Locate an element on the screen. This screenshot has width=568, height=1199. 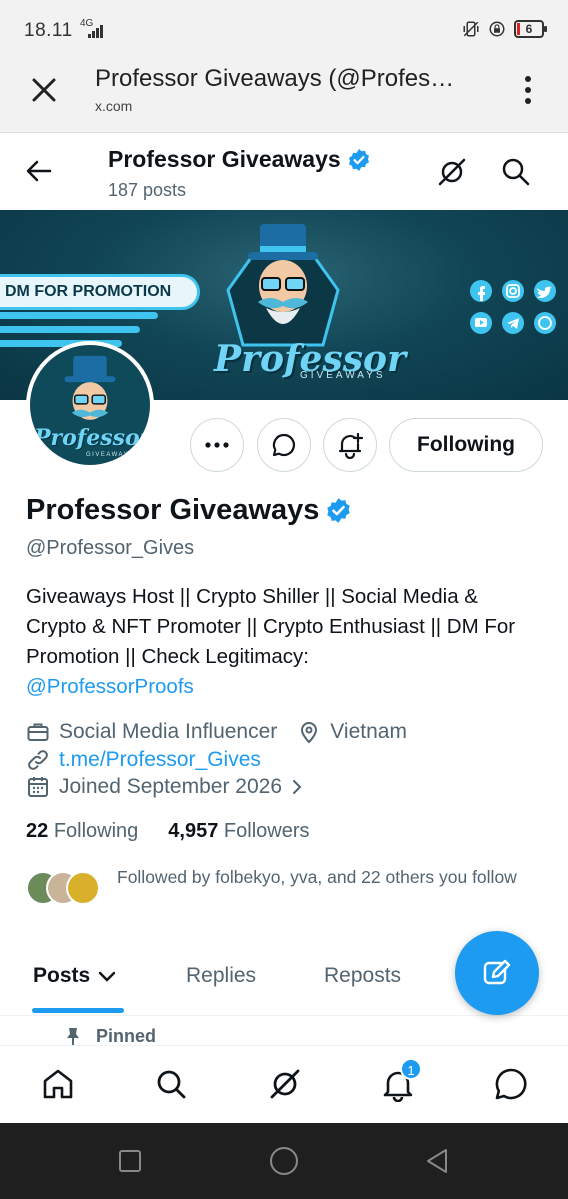
message-bubble-icon is located at coordinates (284, 445).